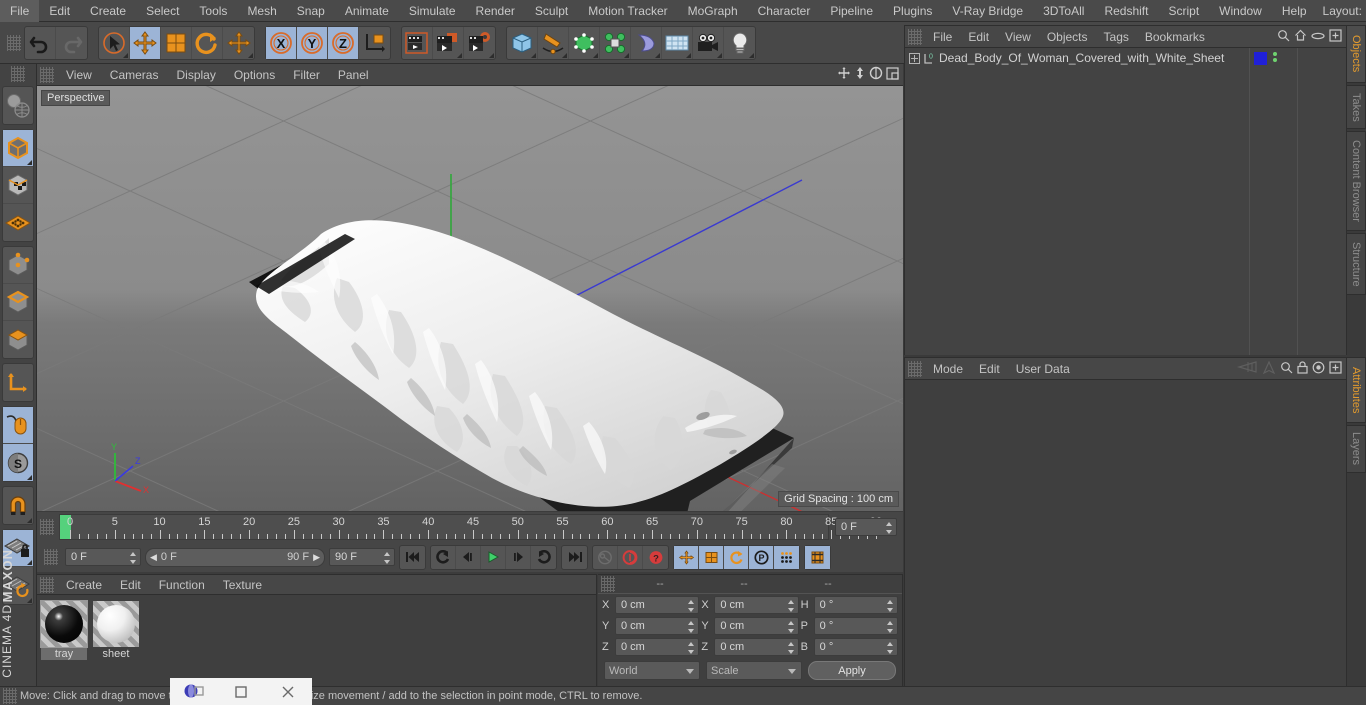  Describe the element at coordinates (153, 557) in the screenshot. I see `range-left-arrow-icon: ◀` at that location.